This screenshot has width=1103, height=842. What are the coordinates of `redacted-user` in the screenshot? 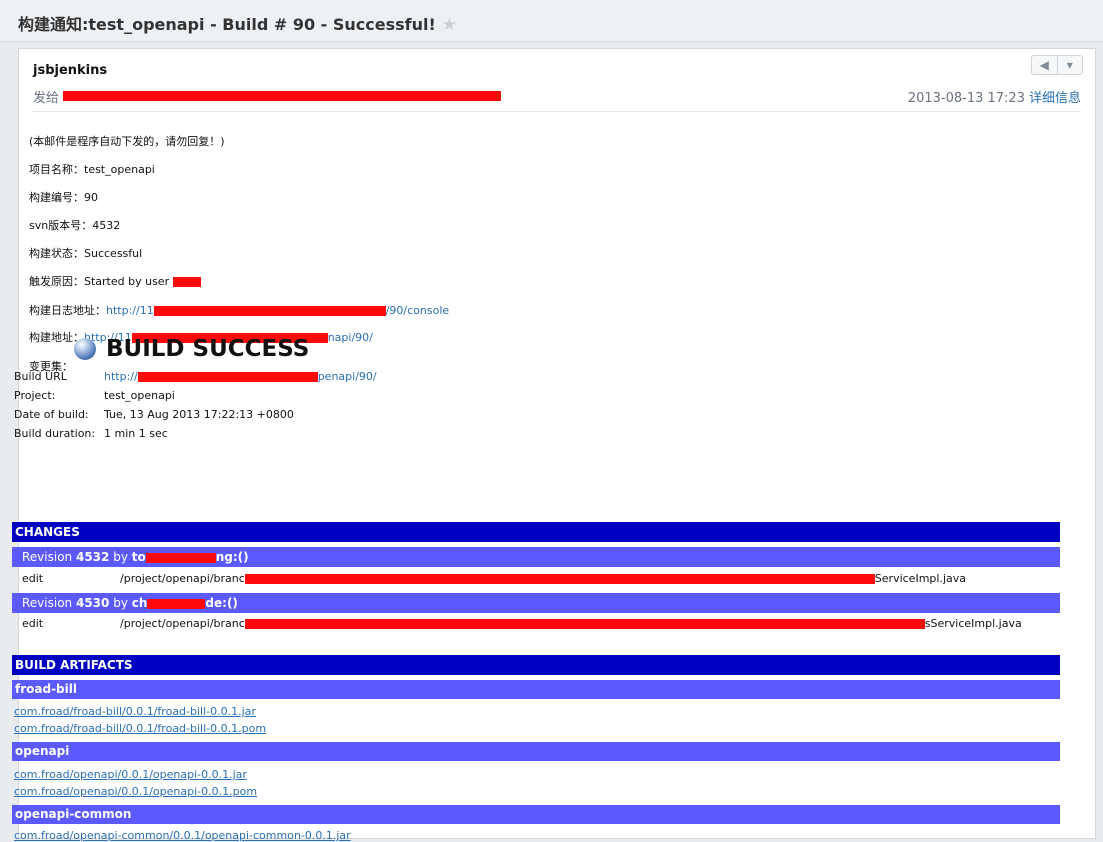 It's located at (186, 282).